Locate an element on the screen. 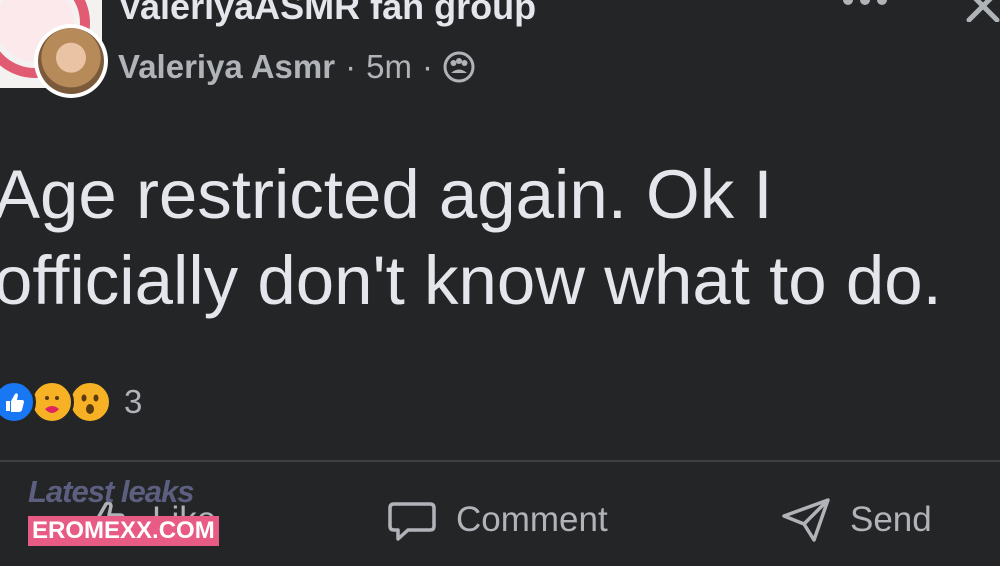  post-time: 5m is located at coordinates (389, 67).